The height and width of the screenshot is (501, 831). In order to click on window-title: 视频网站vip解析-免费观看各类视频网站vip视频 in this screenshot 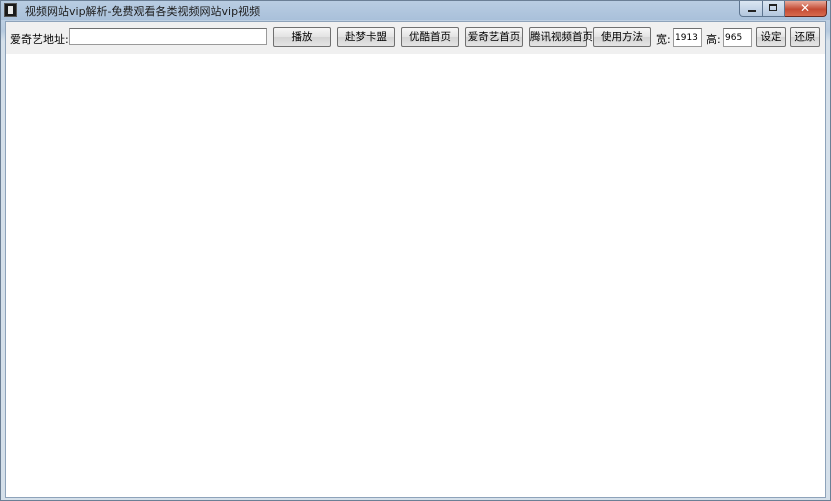, I will do `click(143, 11)`.